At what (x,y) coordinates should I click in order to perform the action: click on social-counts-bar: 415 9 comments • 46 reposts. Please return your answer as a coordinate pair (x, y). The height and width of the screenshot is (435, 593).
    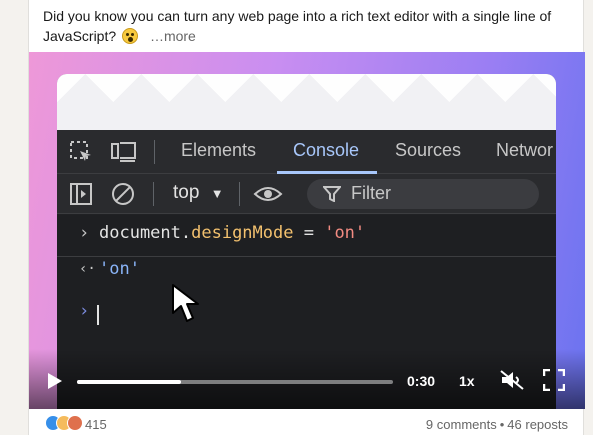
    Looking at the image, I should click on (307, 422).